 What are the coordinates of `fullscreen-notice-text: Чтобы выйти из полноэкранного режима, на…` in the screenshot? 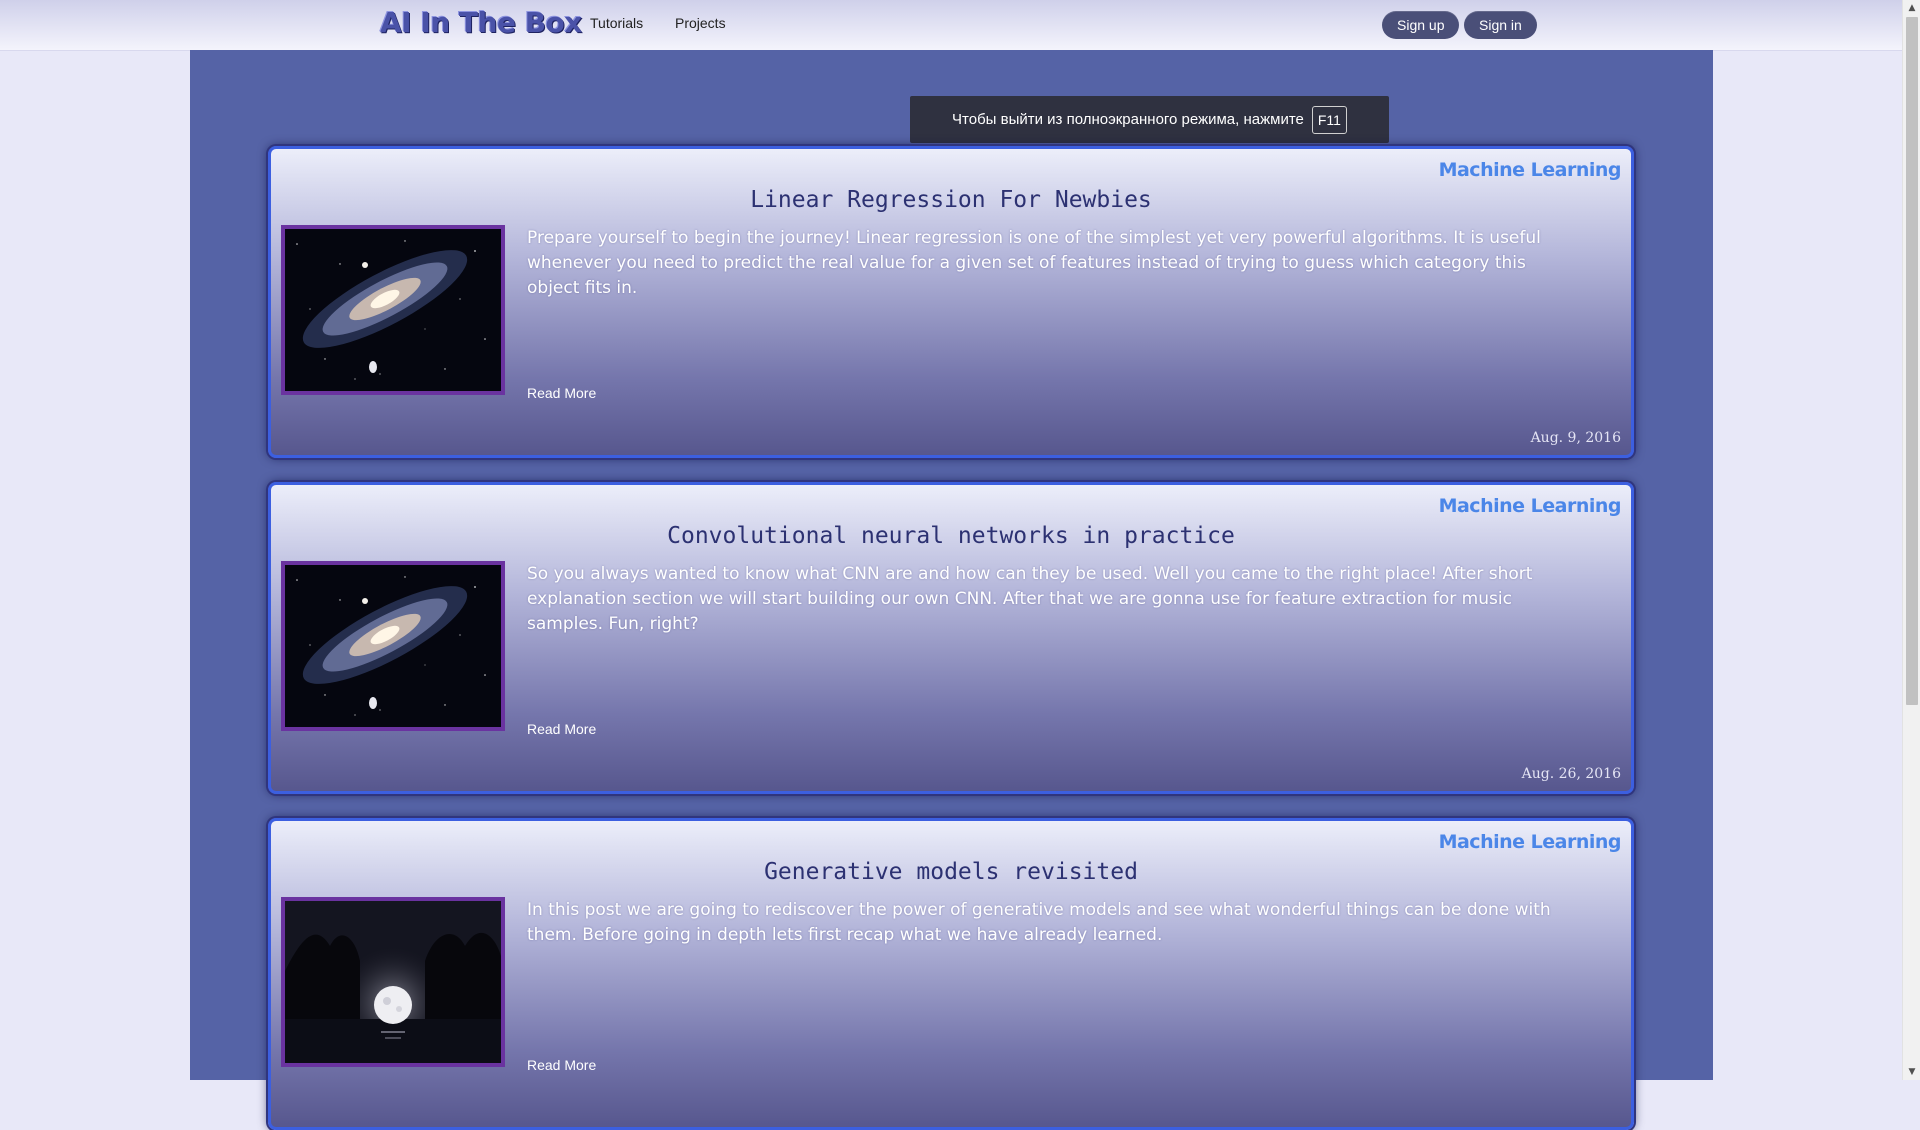 It's located at (1128, 119).